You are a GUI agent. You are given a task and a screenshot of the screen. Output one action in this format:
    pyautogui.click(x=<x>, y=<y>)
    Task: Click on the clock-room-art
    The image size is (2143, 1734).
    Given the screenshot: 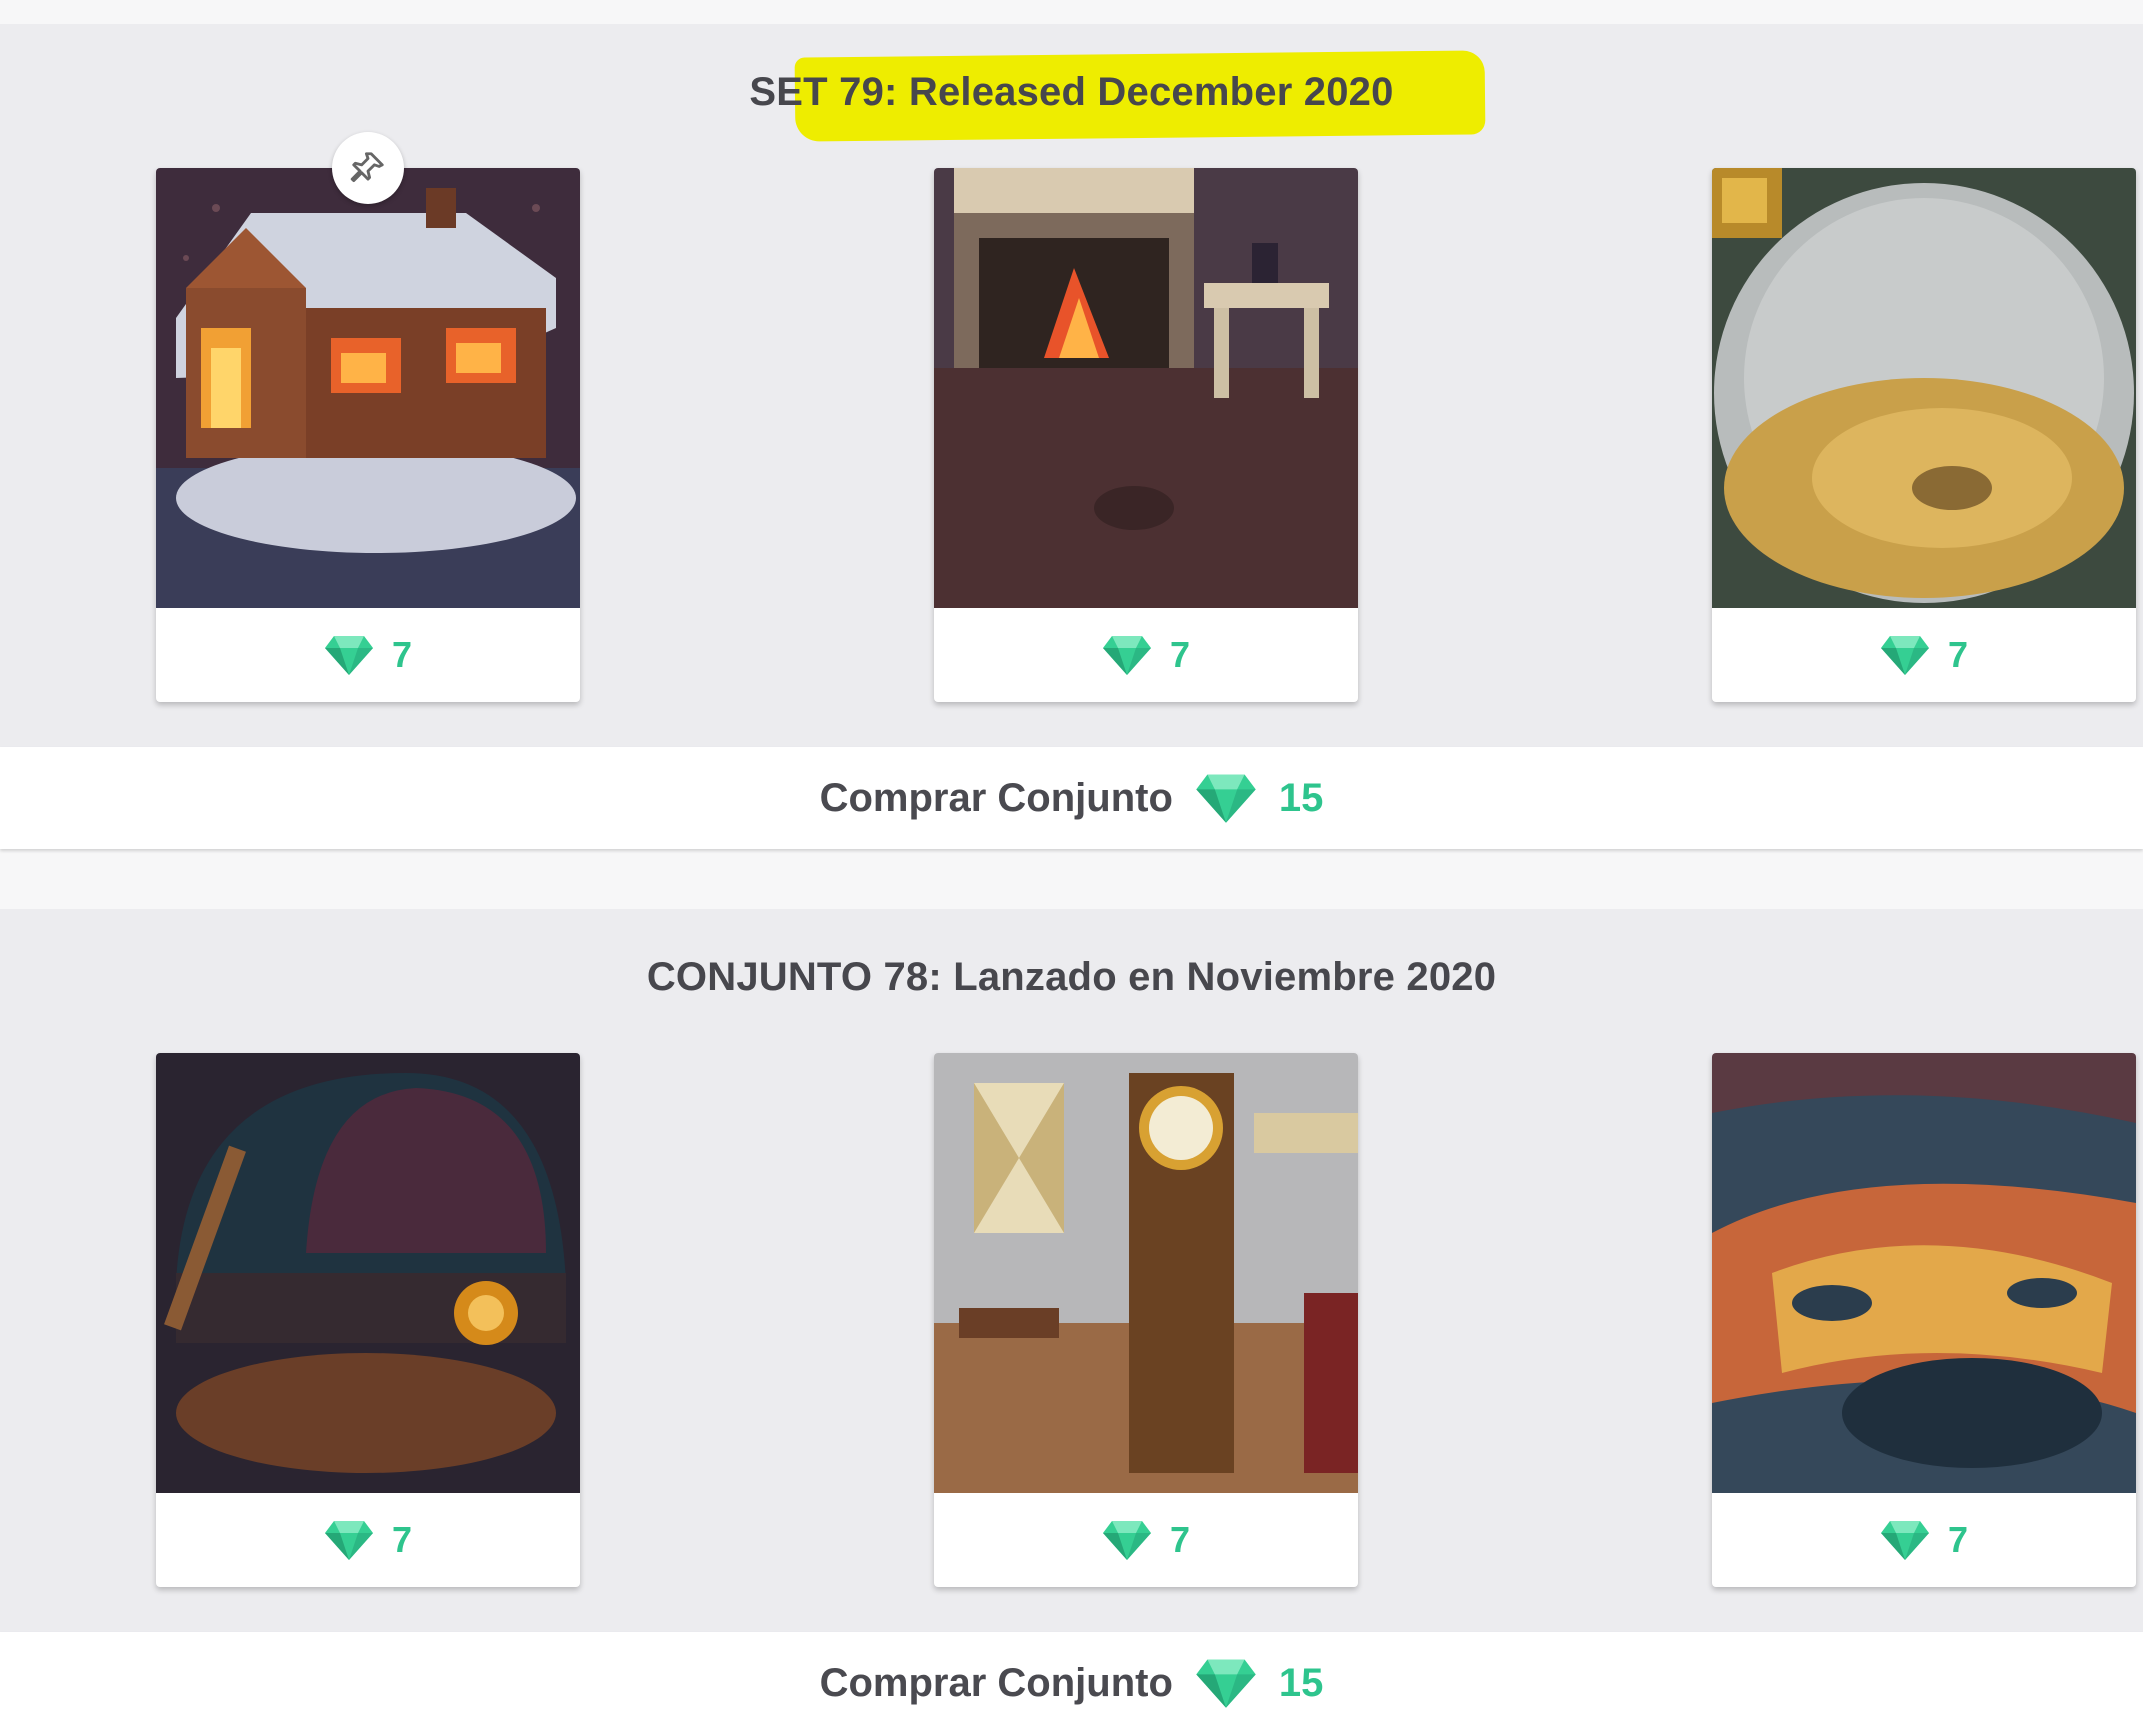 What is the action you would take?
    pyautogui.click(x=1146, y=1273)
    